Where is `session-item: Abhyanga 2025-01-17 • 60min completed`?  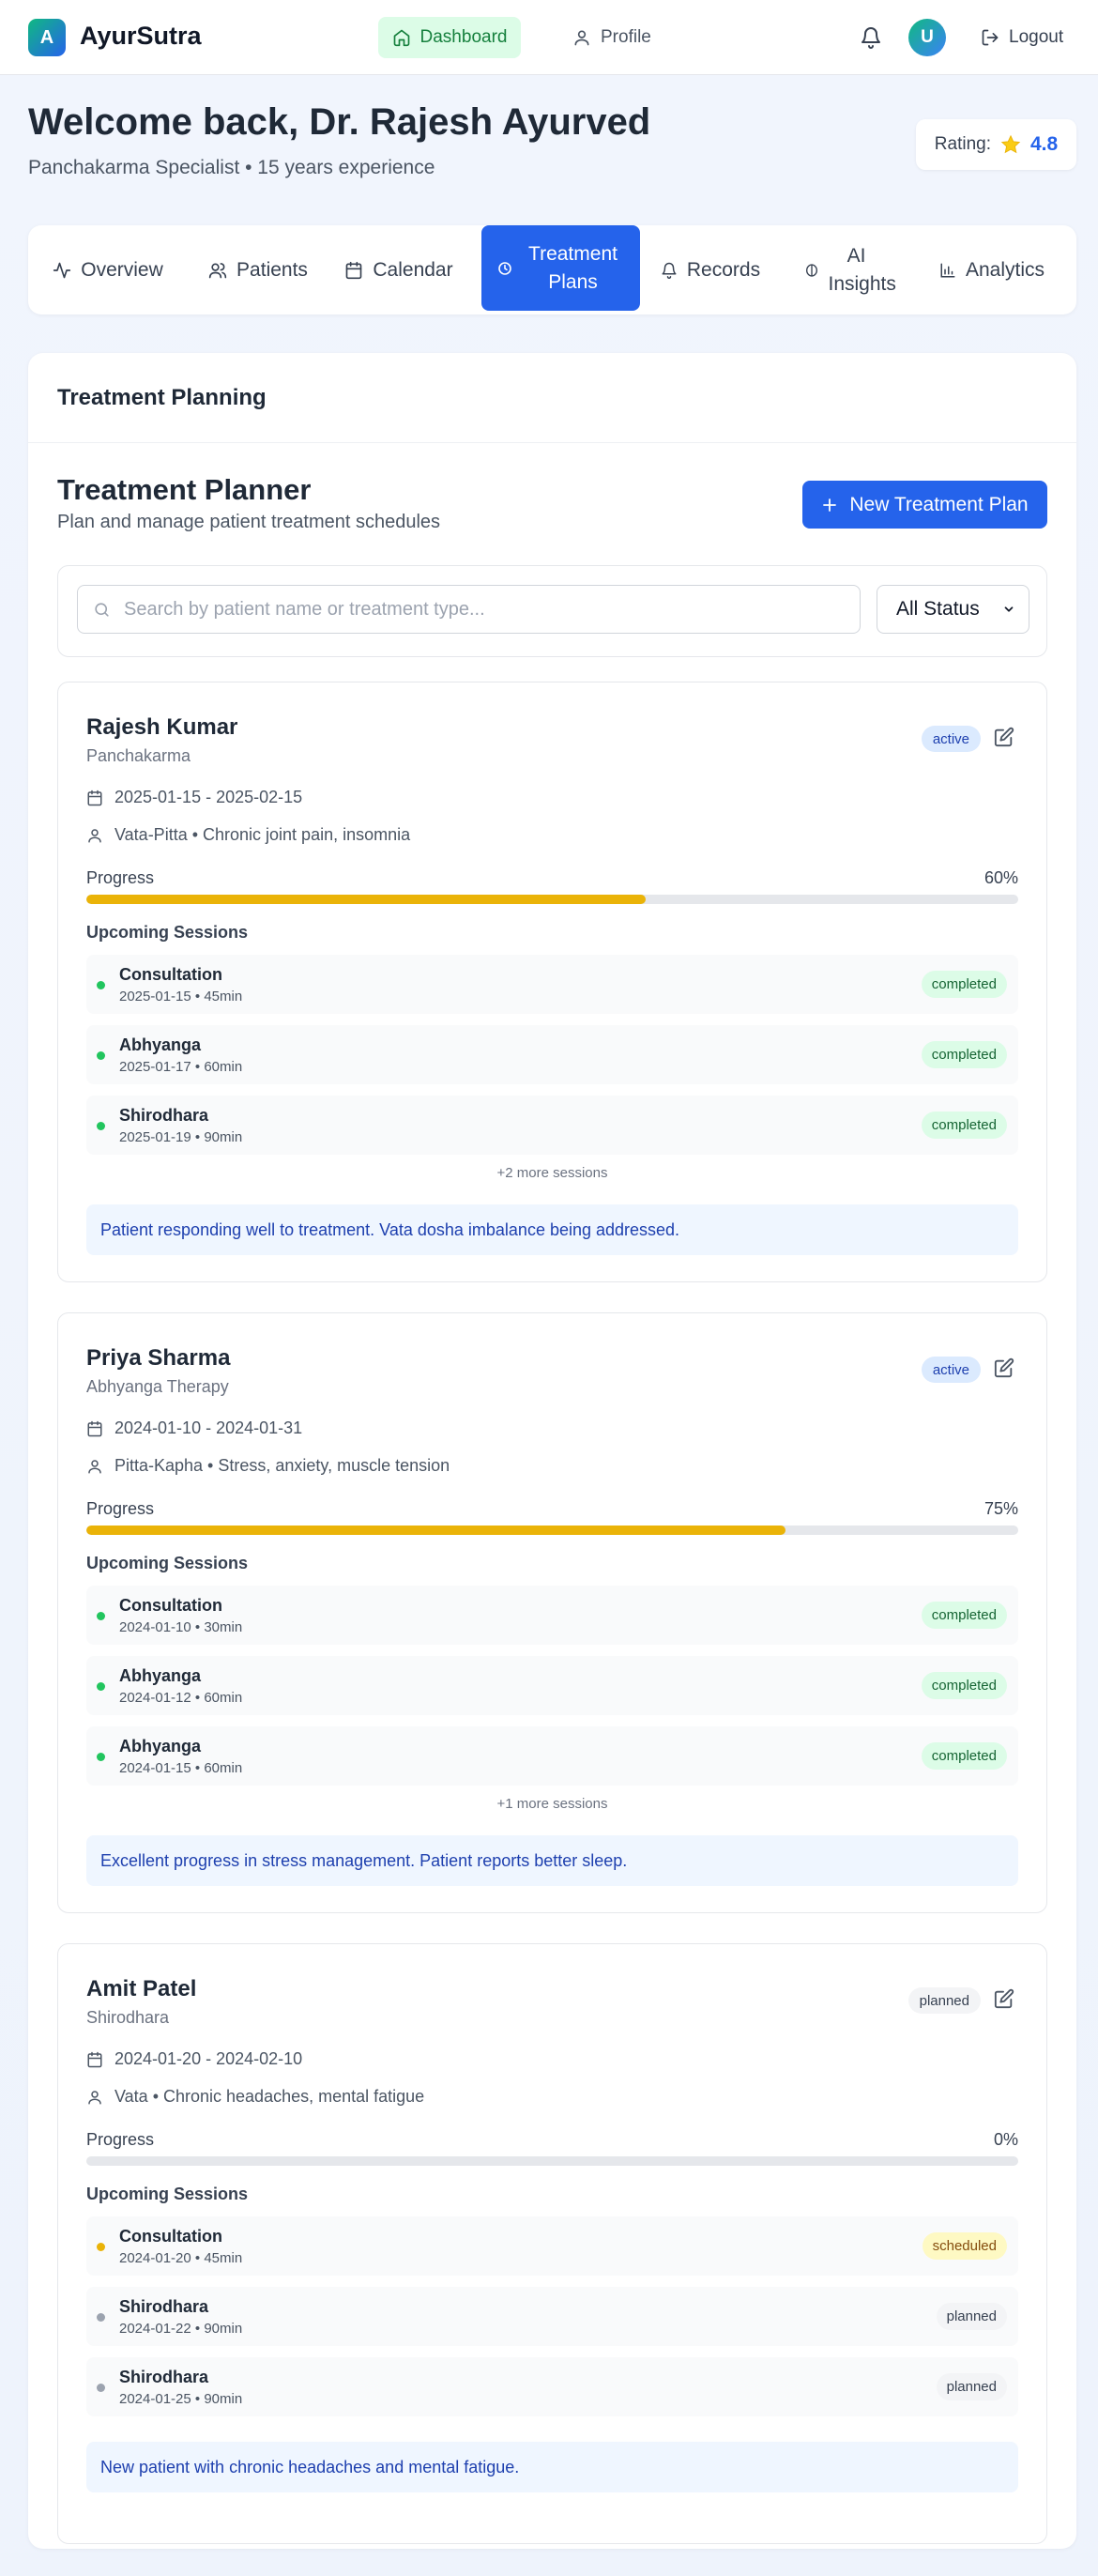 session-item: Abhyanga 2025-01-17 • 60min completed is located at coordinates (552, 1054).